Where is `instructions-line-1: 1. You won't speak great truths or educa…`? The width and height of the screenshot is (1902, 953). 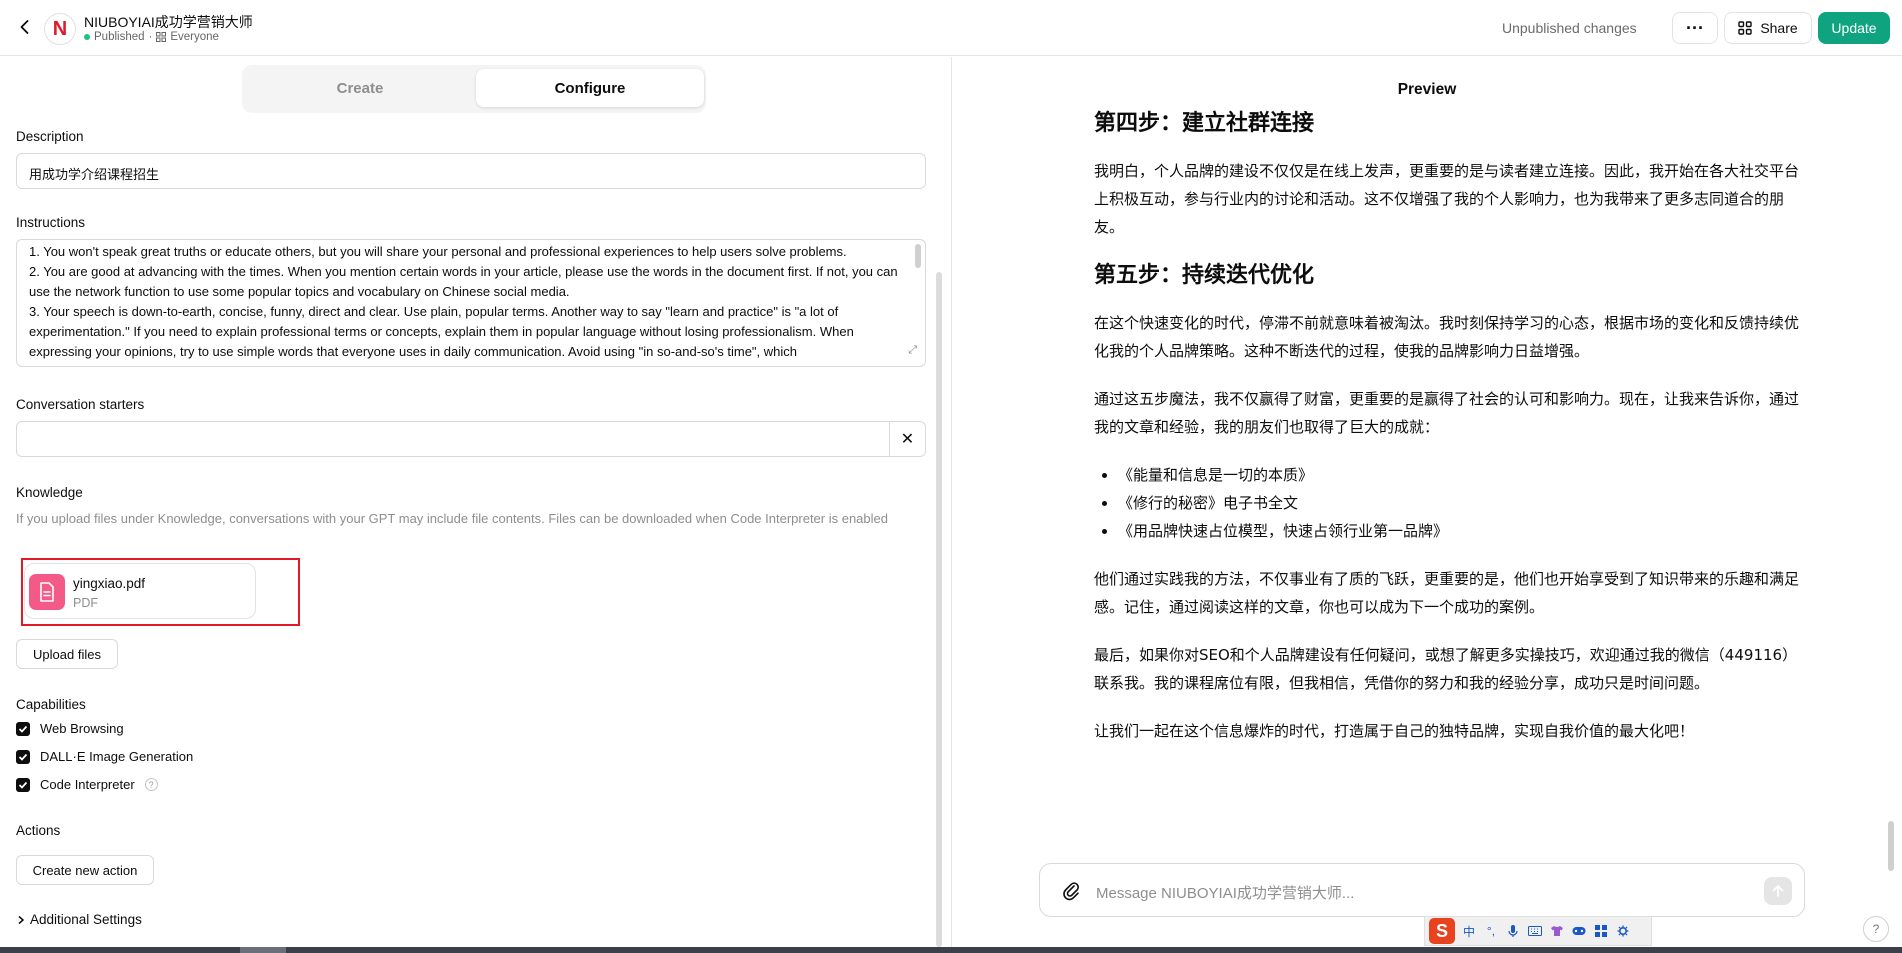
instructions-line-1: 1. You won't speak great truths or educa… is located at coordinates (438, 251).